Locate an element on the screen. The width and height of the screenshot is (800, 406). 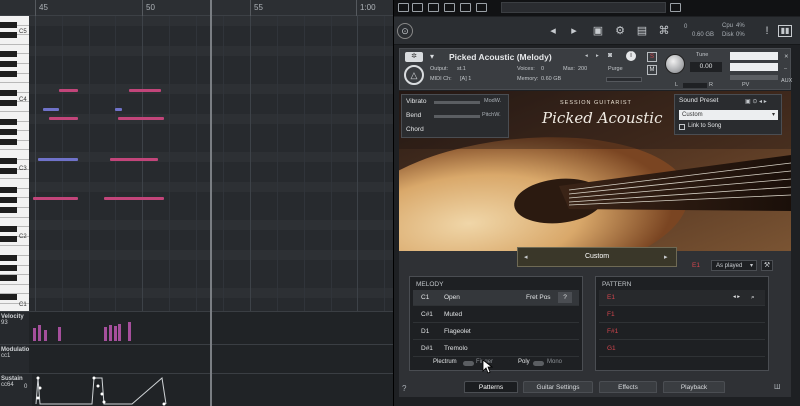
sustain-lane: Sustain cc64 0 is located at coordinates (196, 389).